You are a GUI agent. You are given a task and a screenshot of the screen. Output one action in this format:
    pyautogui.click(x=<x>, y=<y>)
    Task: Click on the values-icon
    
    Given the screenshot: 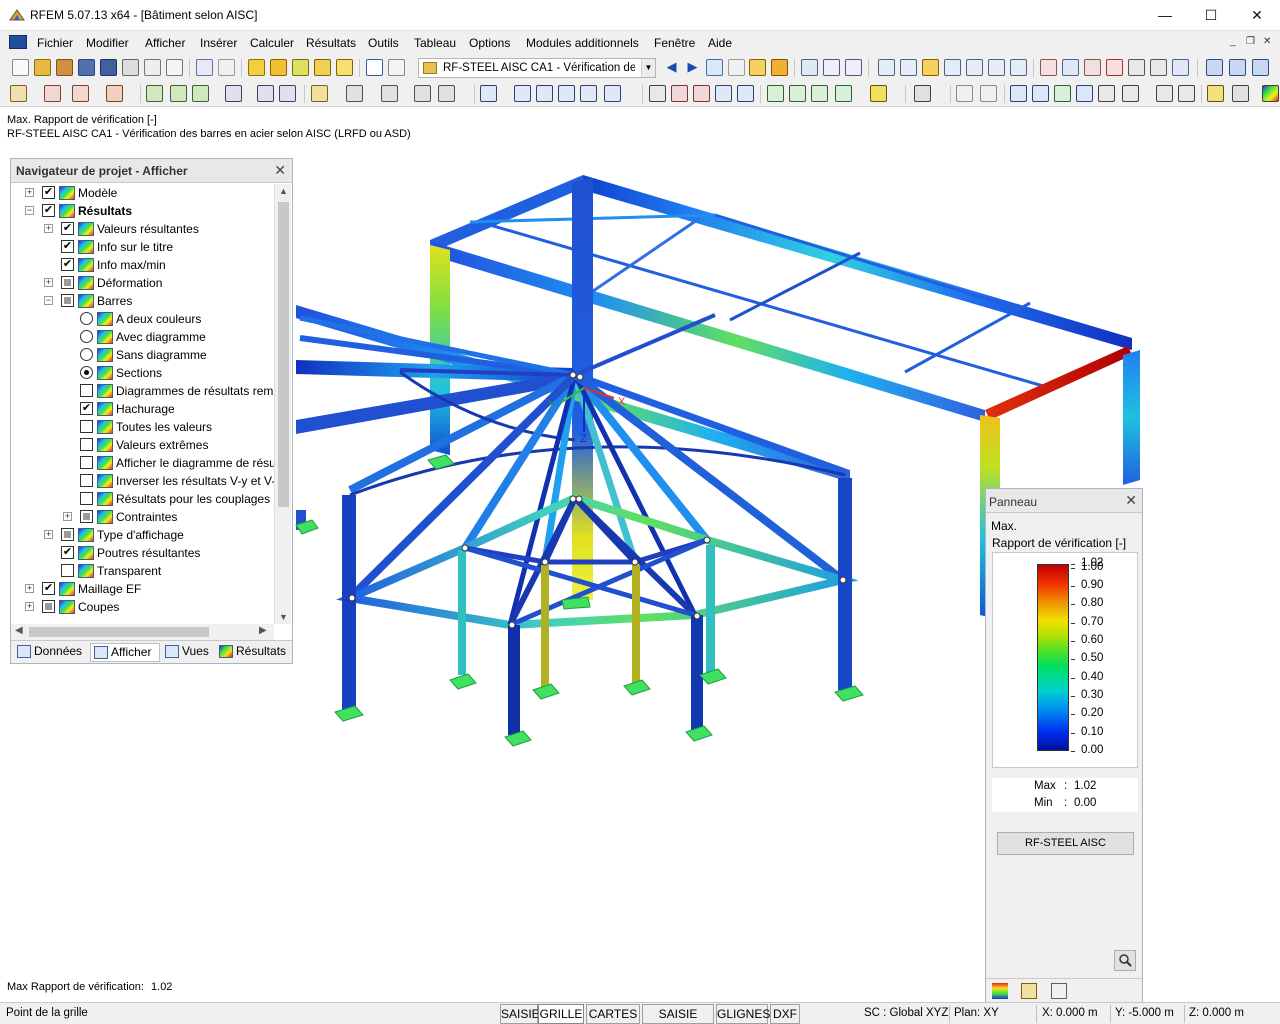 What is the action you would take?
    pyautogui.click(x=736, y=67)
    